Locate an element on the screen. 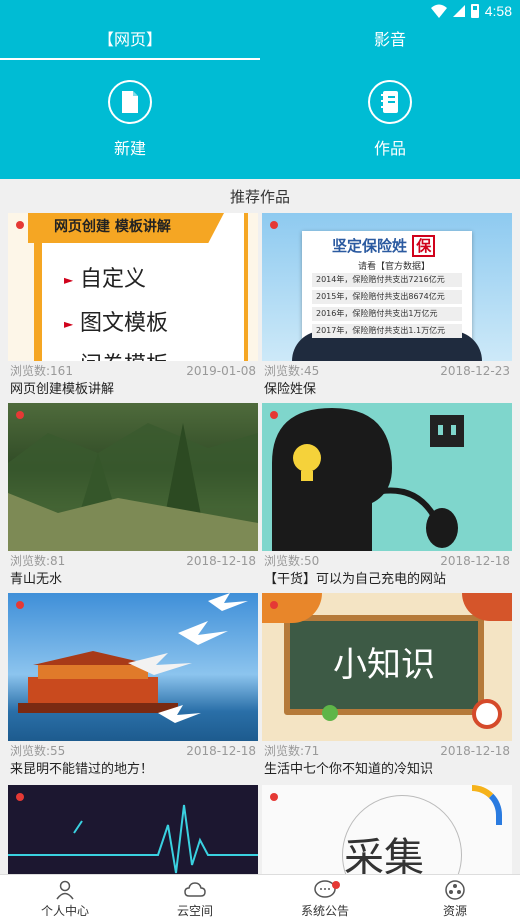 The width and height of the screenshot is (520, 924). new-label: 新建 is located at coordinates (129, 148).